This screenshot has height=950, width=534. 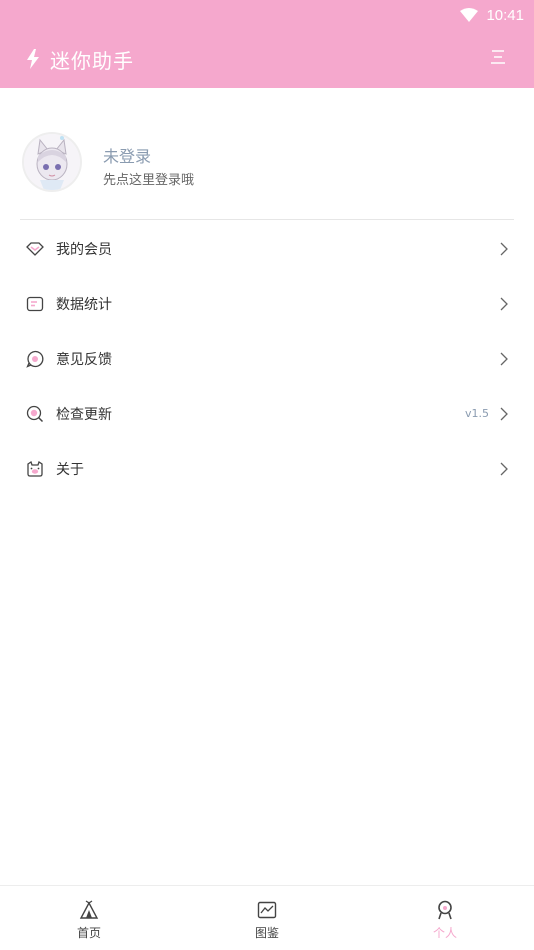 I want to click on tab-label: 个人, so click(x=444, y=933).